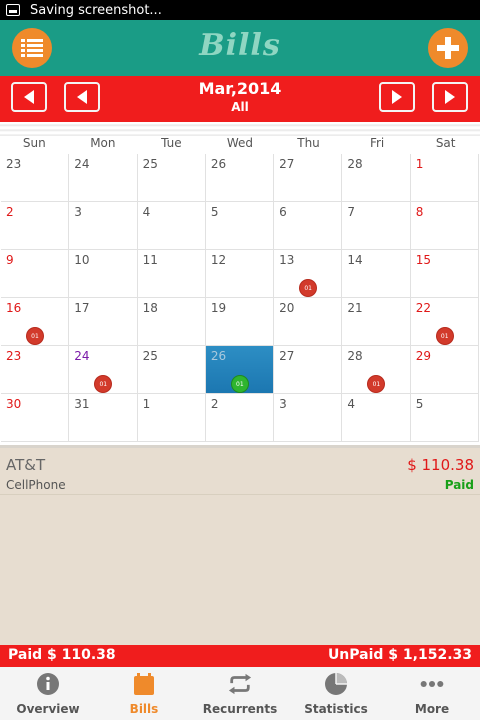  What do you see at coordinates (14, 164) in the screenshot?
I see `day-number: 23` at bounding box center [14, 164].